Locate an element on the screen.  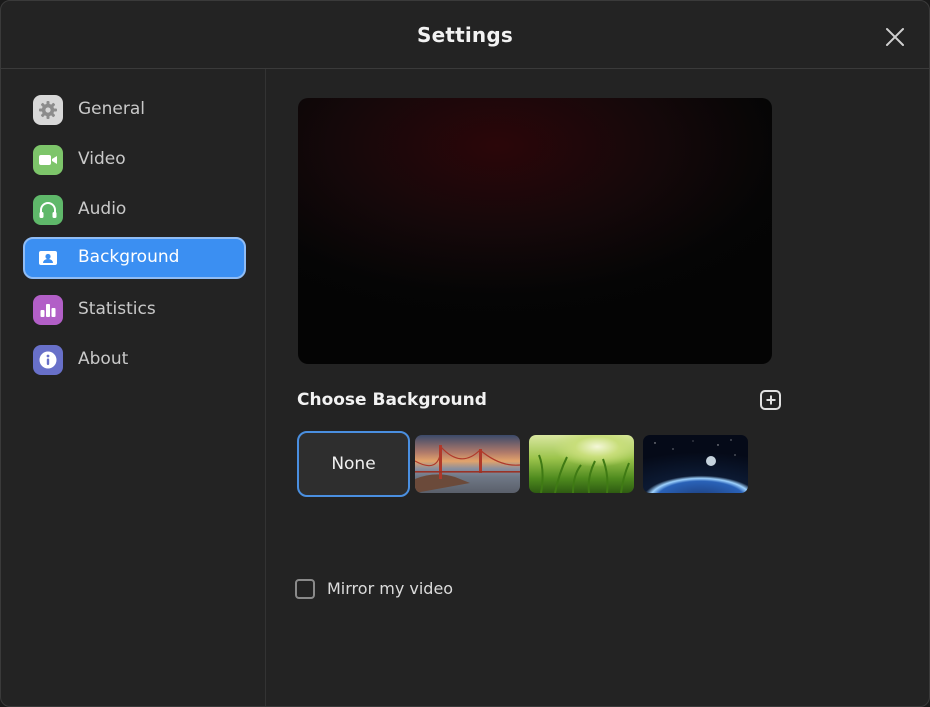
background-option-grass is located at coordinates (581, 464).